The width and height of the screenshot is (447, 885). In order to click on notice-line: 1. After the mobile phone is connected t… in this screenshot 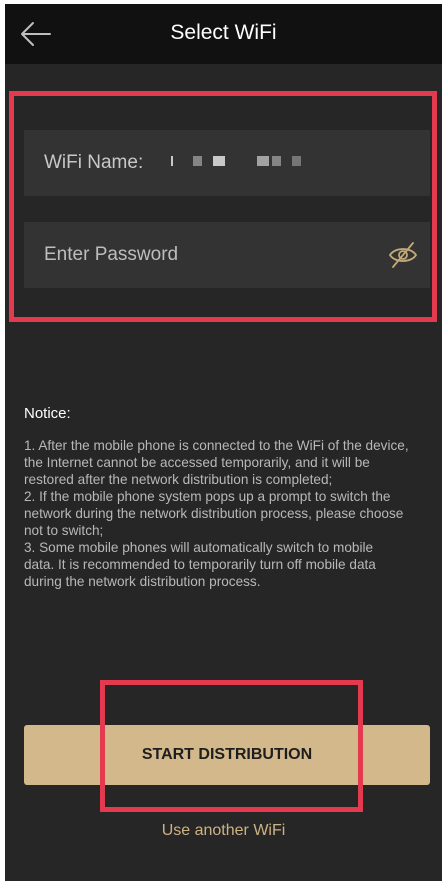, I will do `click(216, 445)`.